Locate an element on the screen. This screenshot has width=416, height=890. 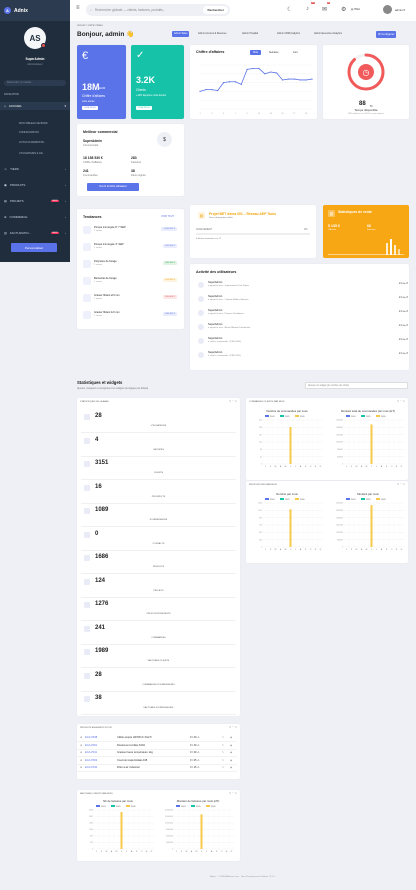
y-tick-label: 467 is located at coordinates (260, 533).